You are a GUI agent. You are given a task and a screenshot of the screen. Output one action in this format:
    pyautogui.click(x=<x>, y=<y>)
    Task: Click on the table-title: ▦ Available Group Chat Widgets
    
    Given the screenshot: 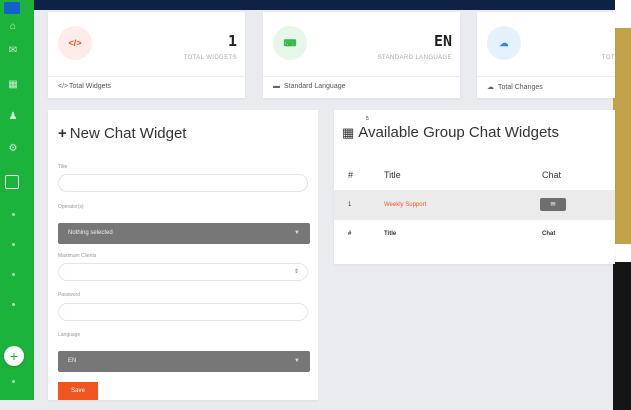 What is the action you would take?
    pyautogui.click(x=450, y=132)
    